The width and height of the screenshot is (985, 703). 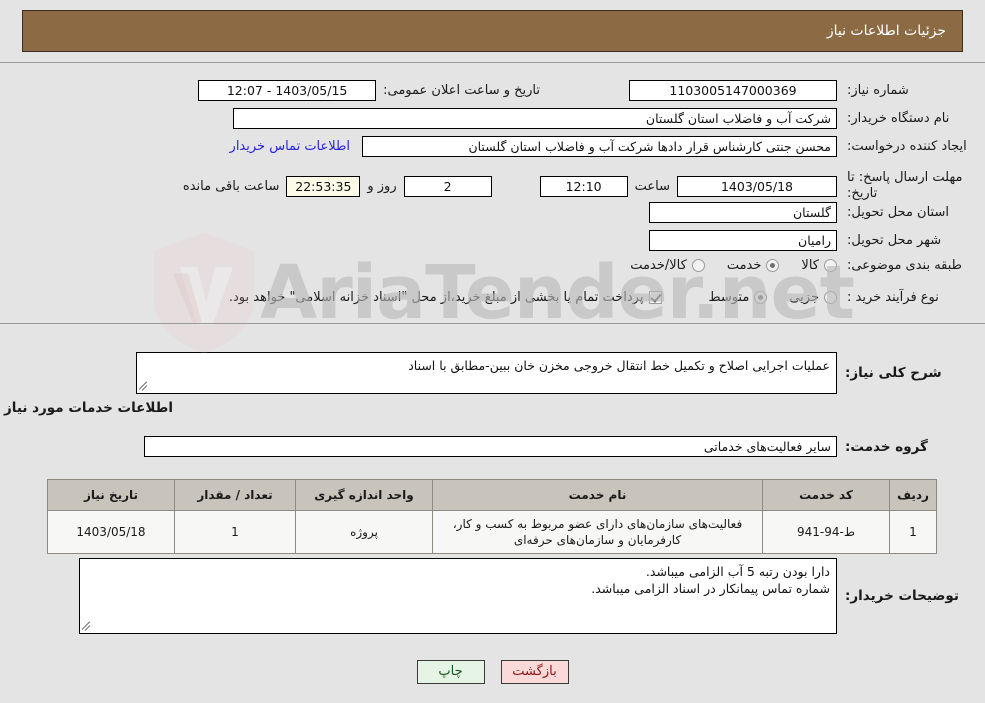 What do you see at coordinates (492, 31) in the screenshot?
I see `page-header-bar: جزئیات اطلاعات نیاز` at bounding box center [492, 31].